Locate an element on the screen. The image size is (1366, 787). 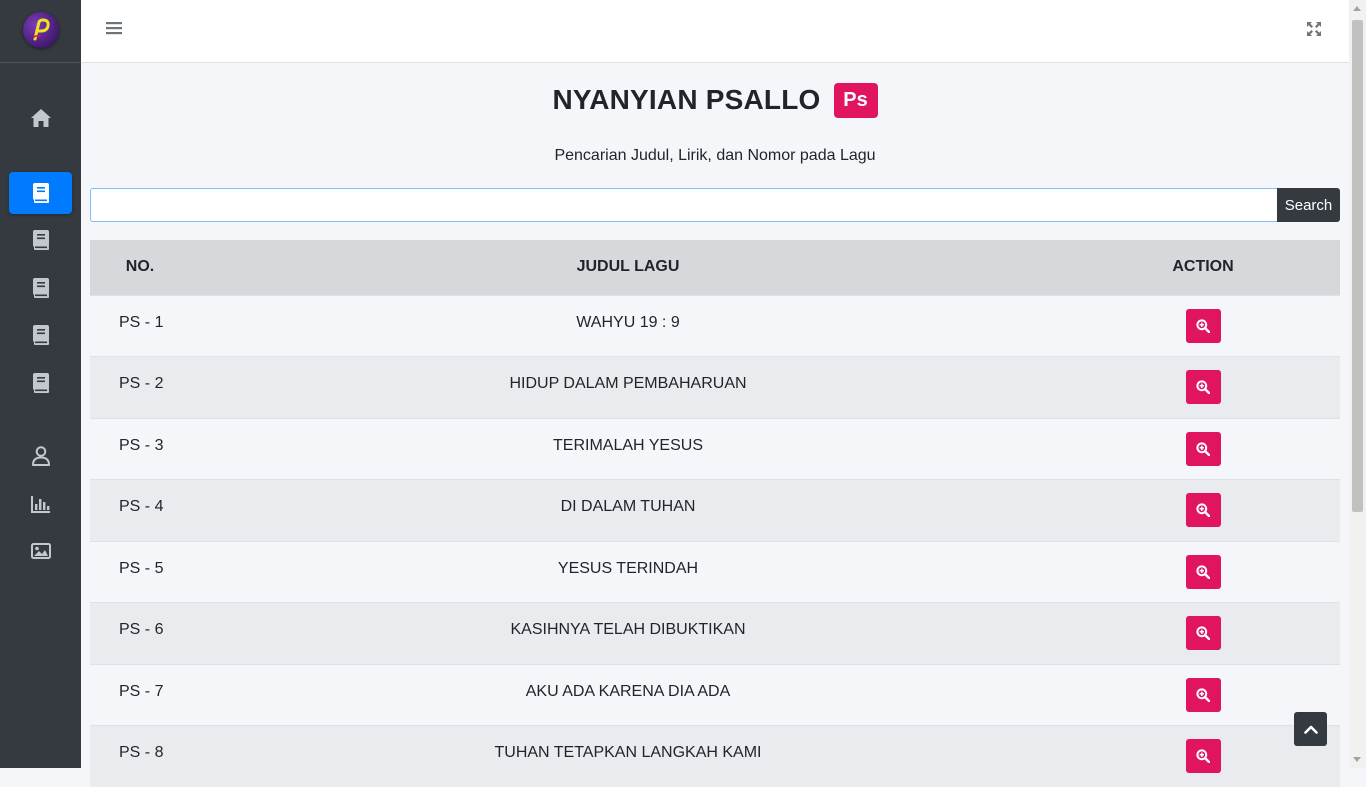
column-header-title: JUDUL LAGU is located at coordinates (628, 267).